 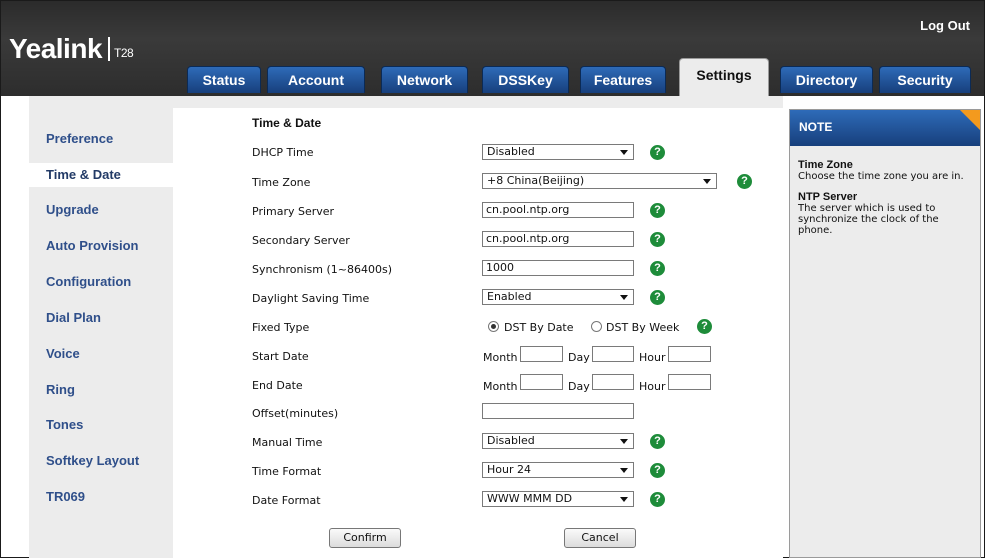 I want to click on daylight-saving-select: Enabled, so click(x=558, y=297).